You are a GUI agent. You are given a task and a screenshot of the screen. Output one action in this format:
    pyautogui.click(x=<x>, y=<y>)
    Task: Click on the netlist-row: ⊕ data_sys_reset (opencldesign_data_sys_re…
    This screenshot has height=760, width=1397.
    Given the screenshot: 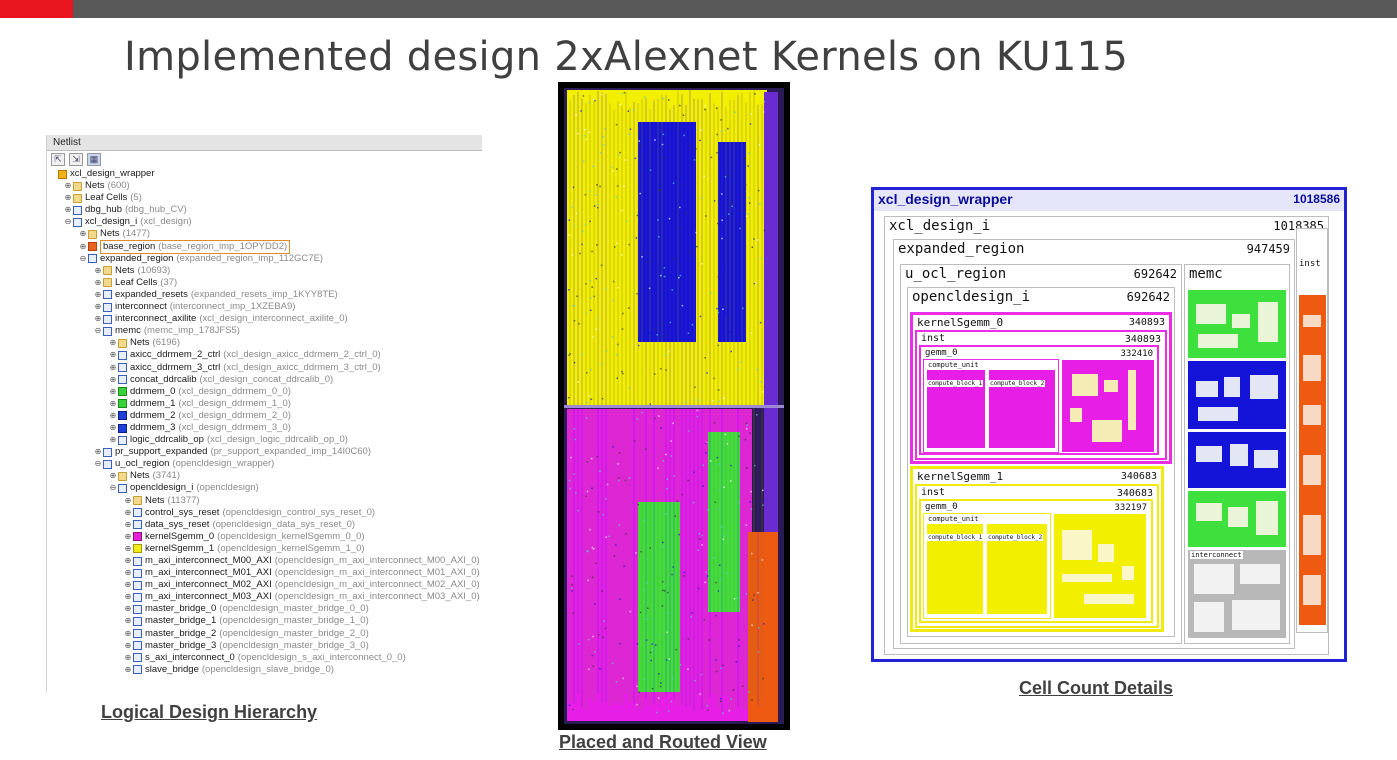 What is the action you would take?
    pyautogui.click(x=264, y=525)
    